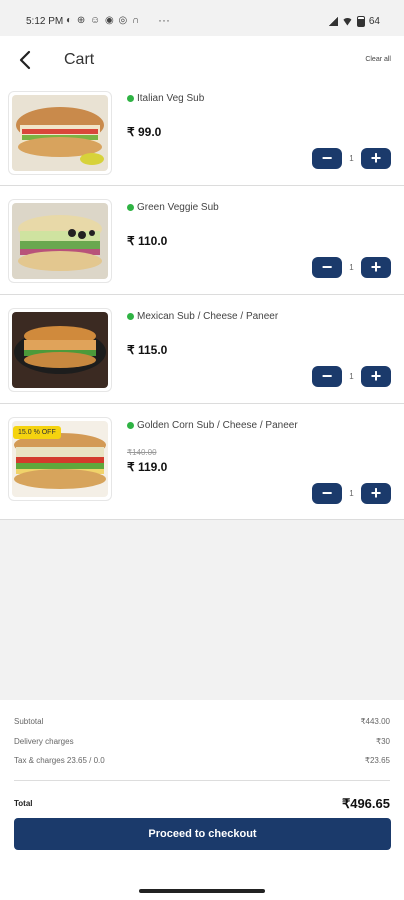  I want to click on tax-label: Tax & charges 23.65 / 0.0, so click(59, 760).